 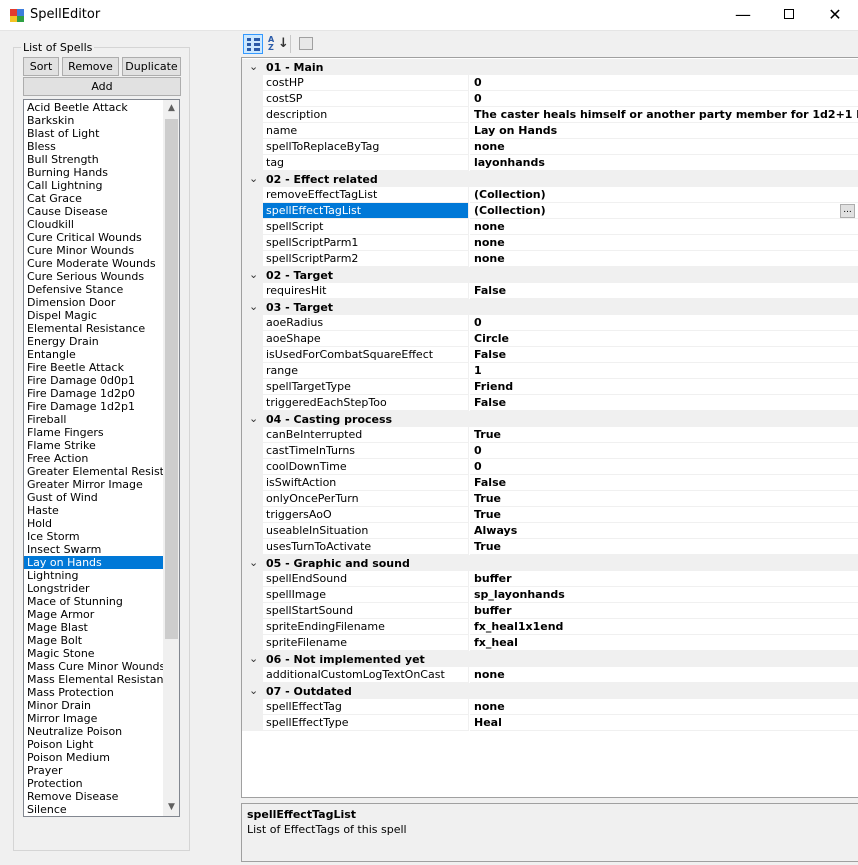 What do you see at coordinates (93, 627) in the screenshot?
I see `list-item: Mage Blast` at bounding box center [93, 627].